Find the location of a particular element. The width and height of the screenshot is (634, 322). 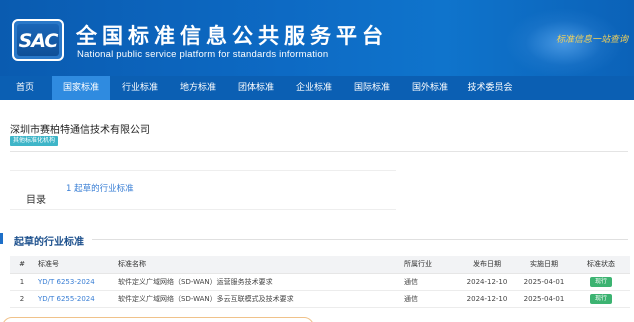

organization-name: 深圳市赛柏特通信技术有限公司 is located at coordinates (80, 130).